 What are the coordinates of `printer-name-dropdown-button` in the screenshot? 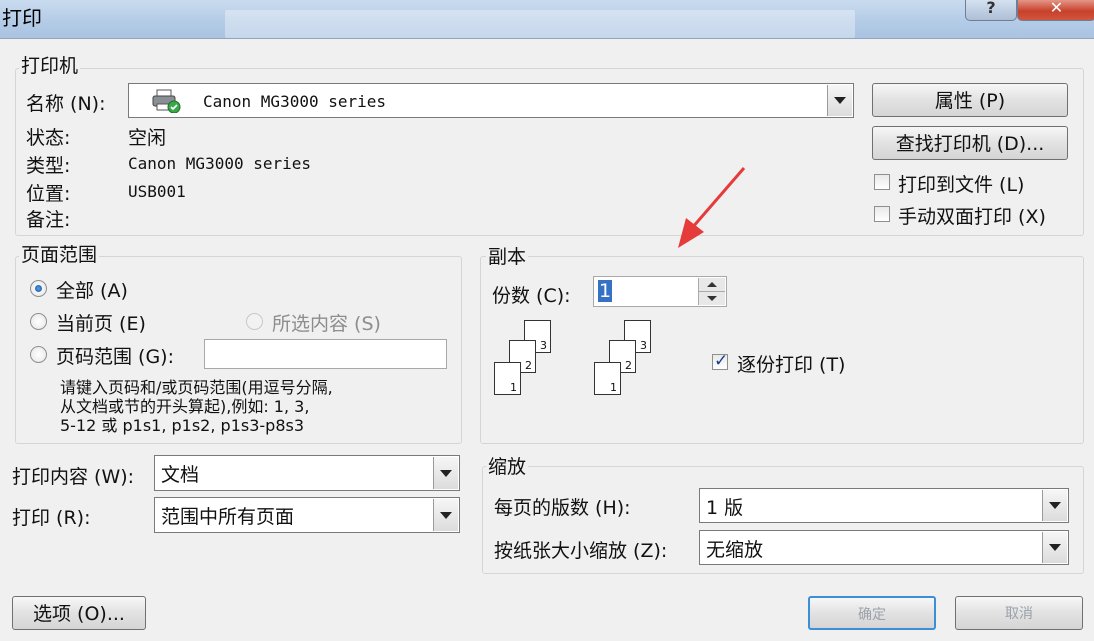 It's located at (839, 100).